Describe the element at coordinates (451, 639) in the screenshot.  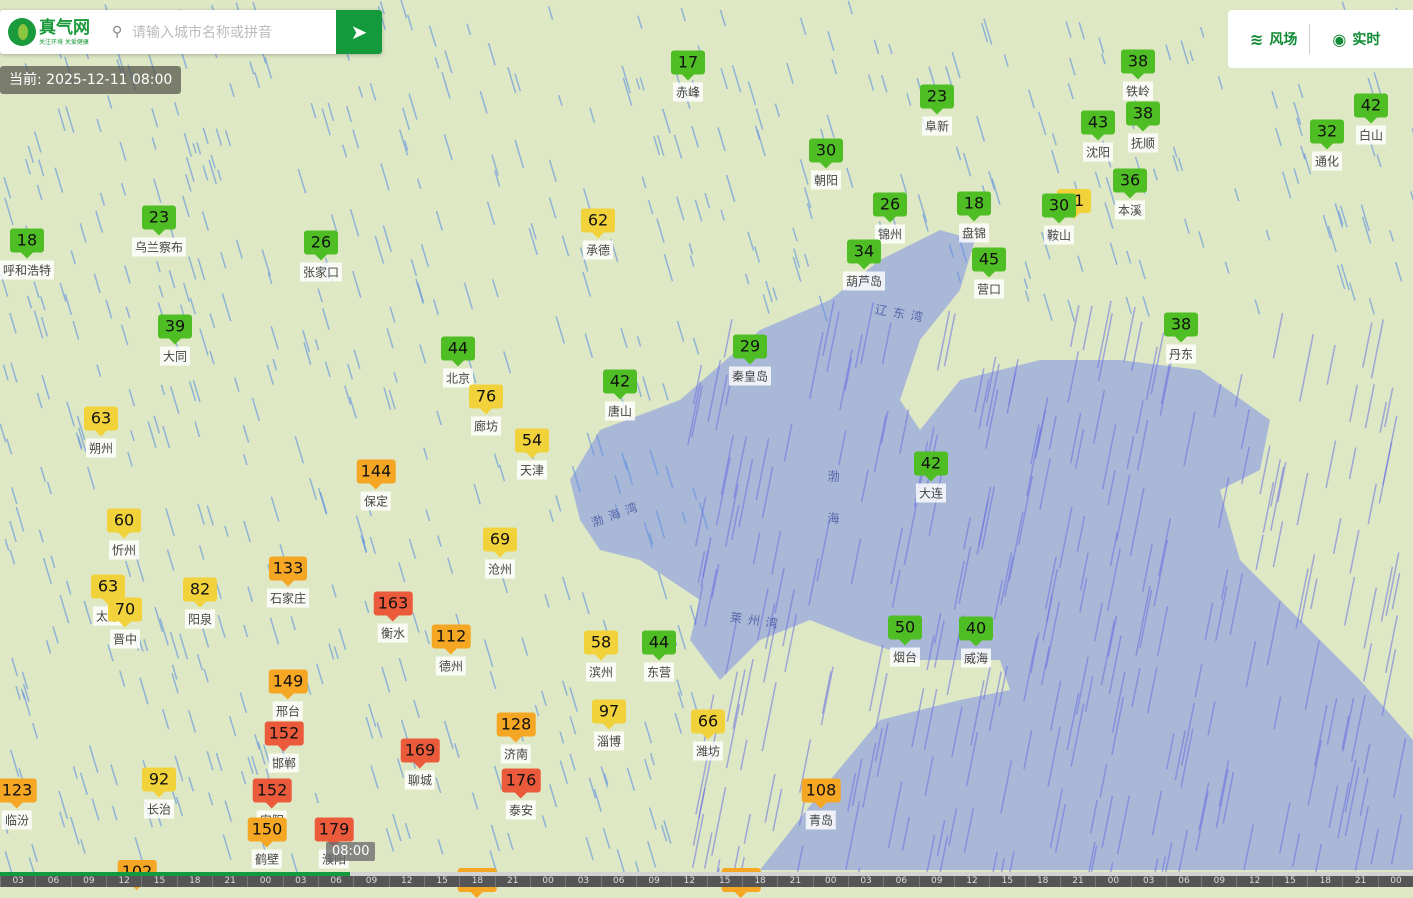
I see `aqi-badge: 112` at that location.